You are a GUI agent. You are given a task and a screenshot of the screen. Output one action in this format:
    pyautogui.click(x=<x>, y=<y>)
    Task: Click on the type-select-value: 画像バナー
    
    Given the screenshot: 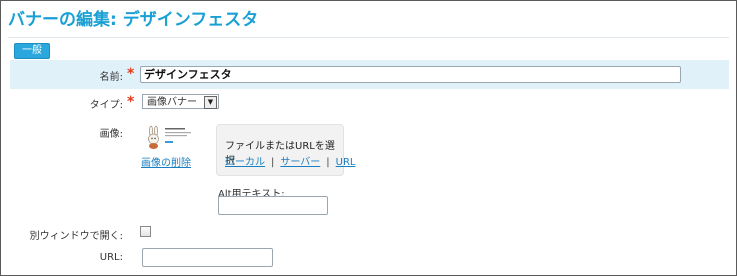 What is the action you would take?
    pyautogui.click(x=172, y=102)
    